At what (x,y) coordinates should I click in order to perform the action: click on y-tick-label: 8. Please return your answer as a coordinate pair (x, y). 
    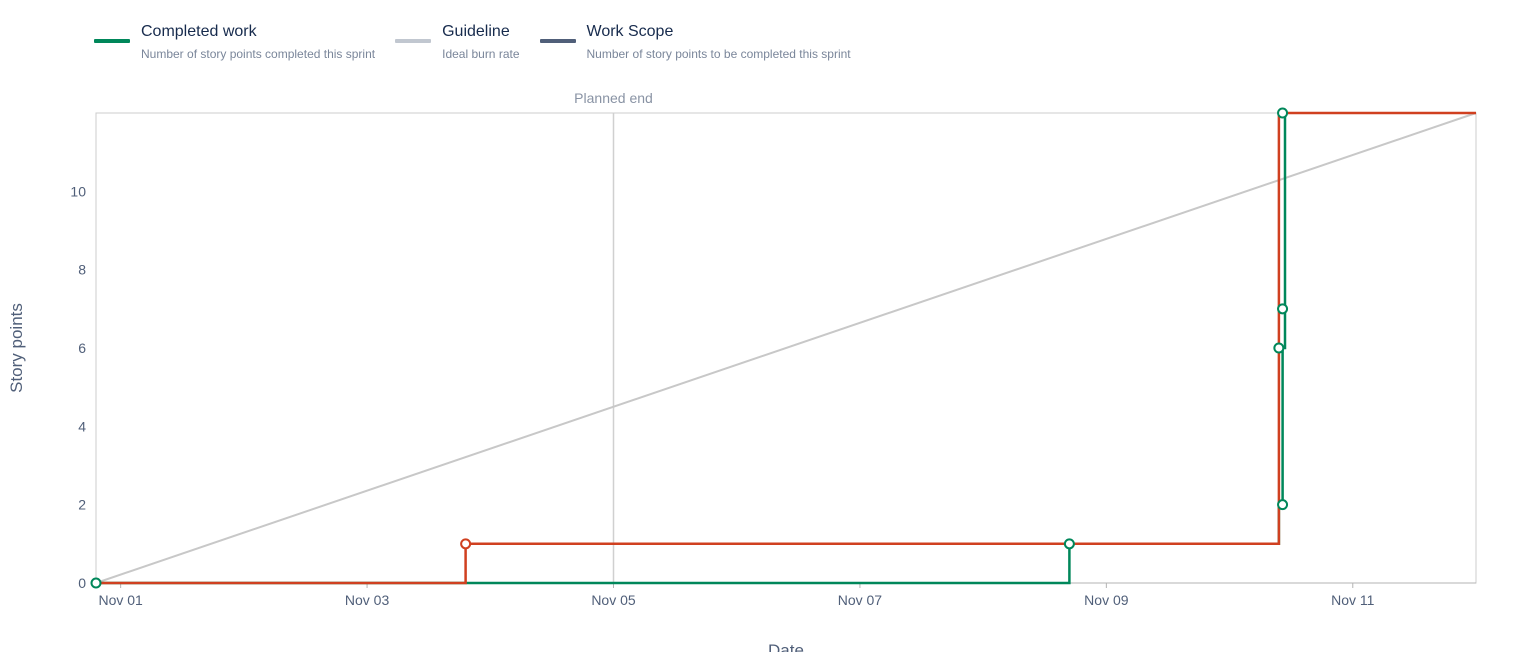
    Looking at the image, I should click on (82, 270).